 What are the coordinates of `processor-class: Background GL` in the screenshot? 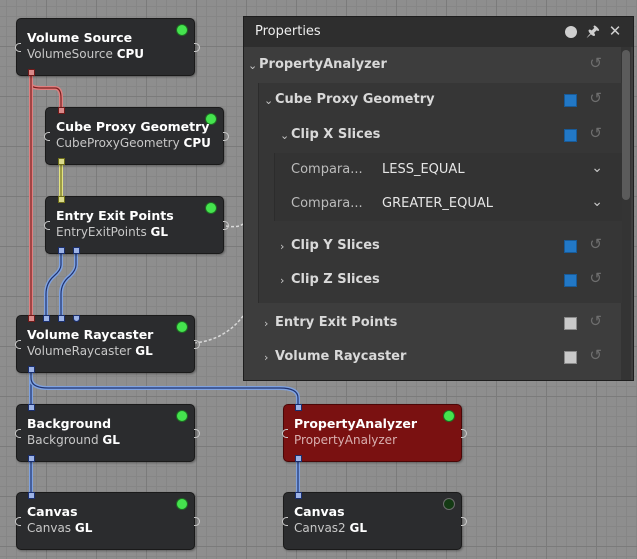 It's located at (73, 440).